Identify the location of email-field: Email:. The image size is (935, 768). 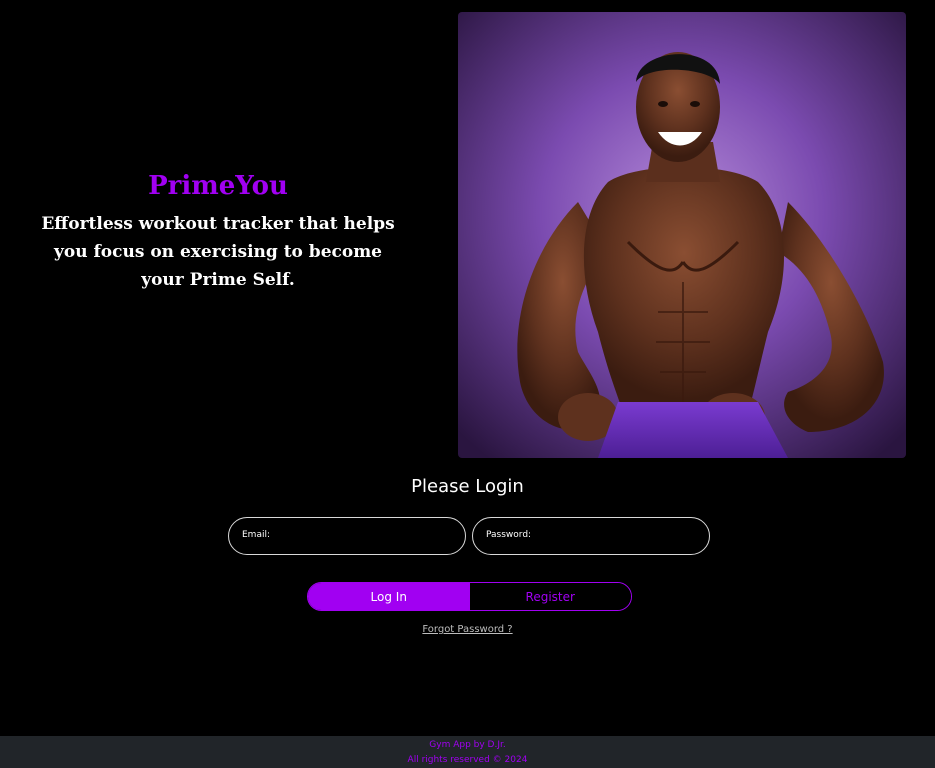
(347, 536).